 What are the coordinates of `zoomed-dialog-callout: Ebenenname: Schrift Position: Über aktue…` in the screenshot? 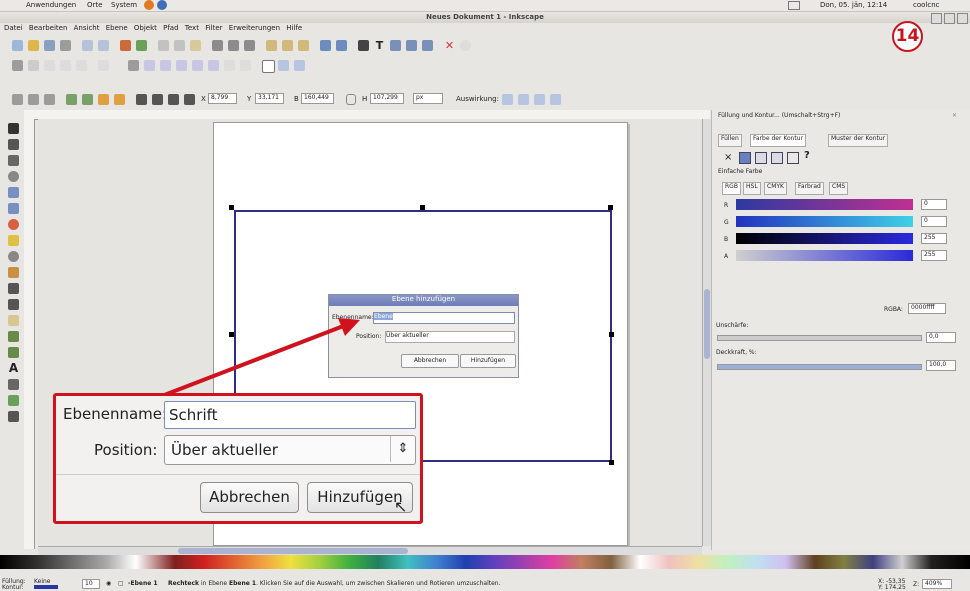 It's located at (238, 458).